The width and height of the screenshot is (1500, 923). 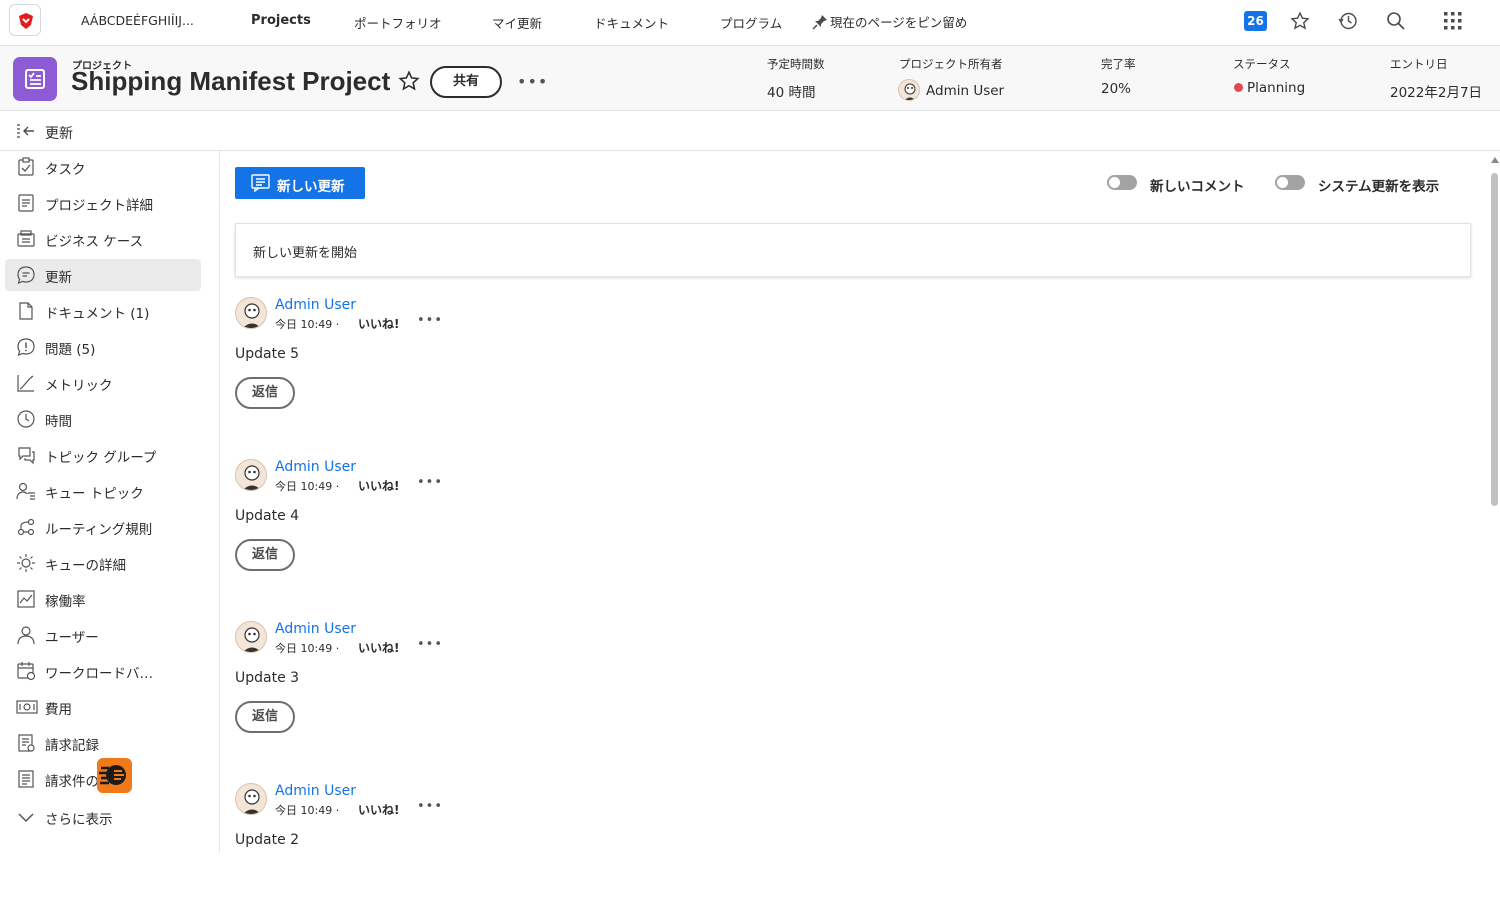 I want to click on sidebar-item-topic-groups: トピック グループ, so click(x=103, y=455).